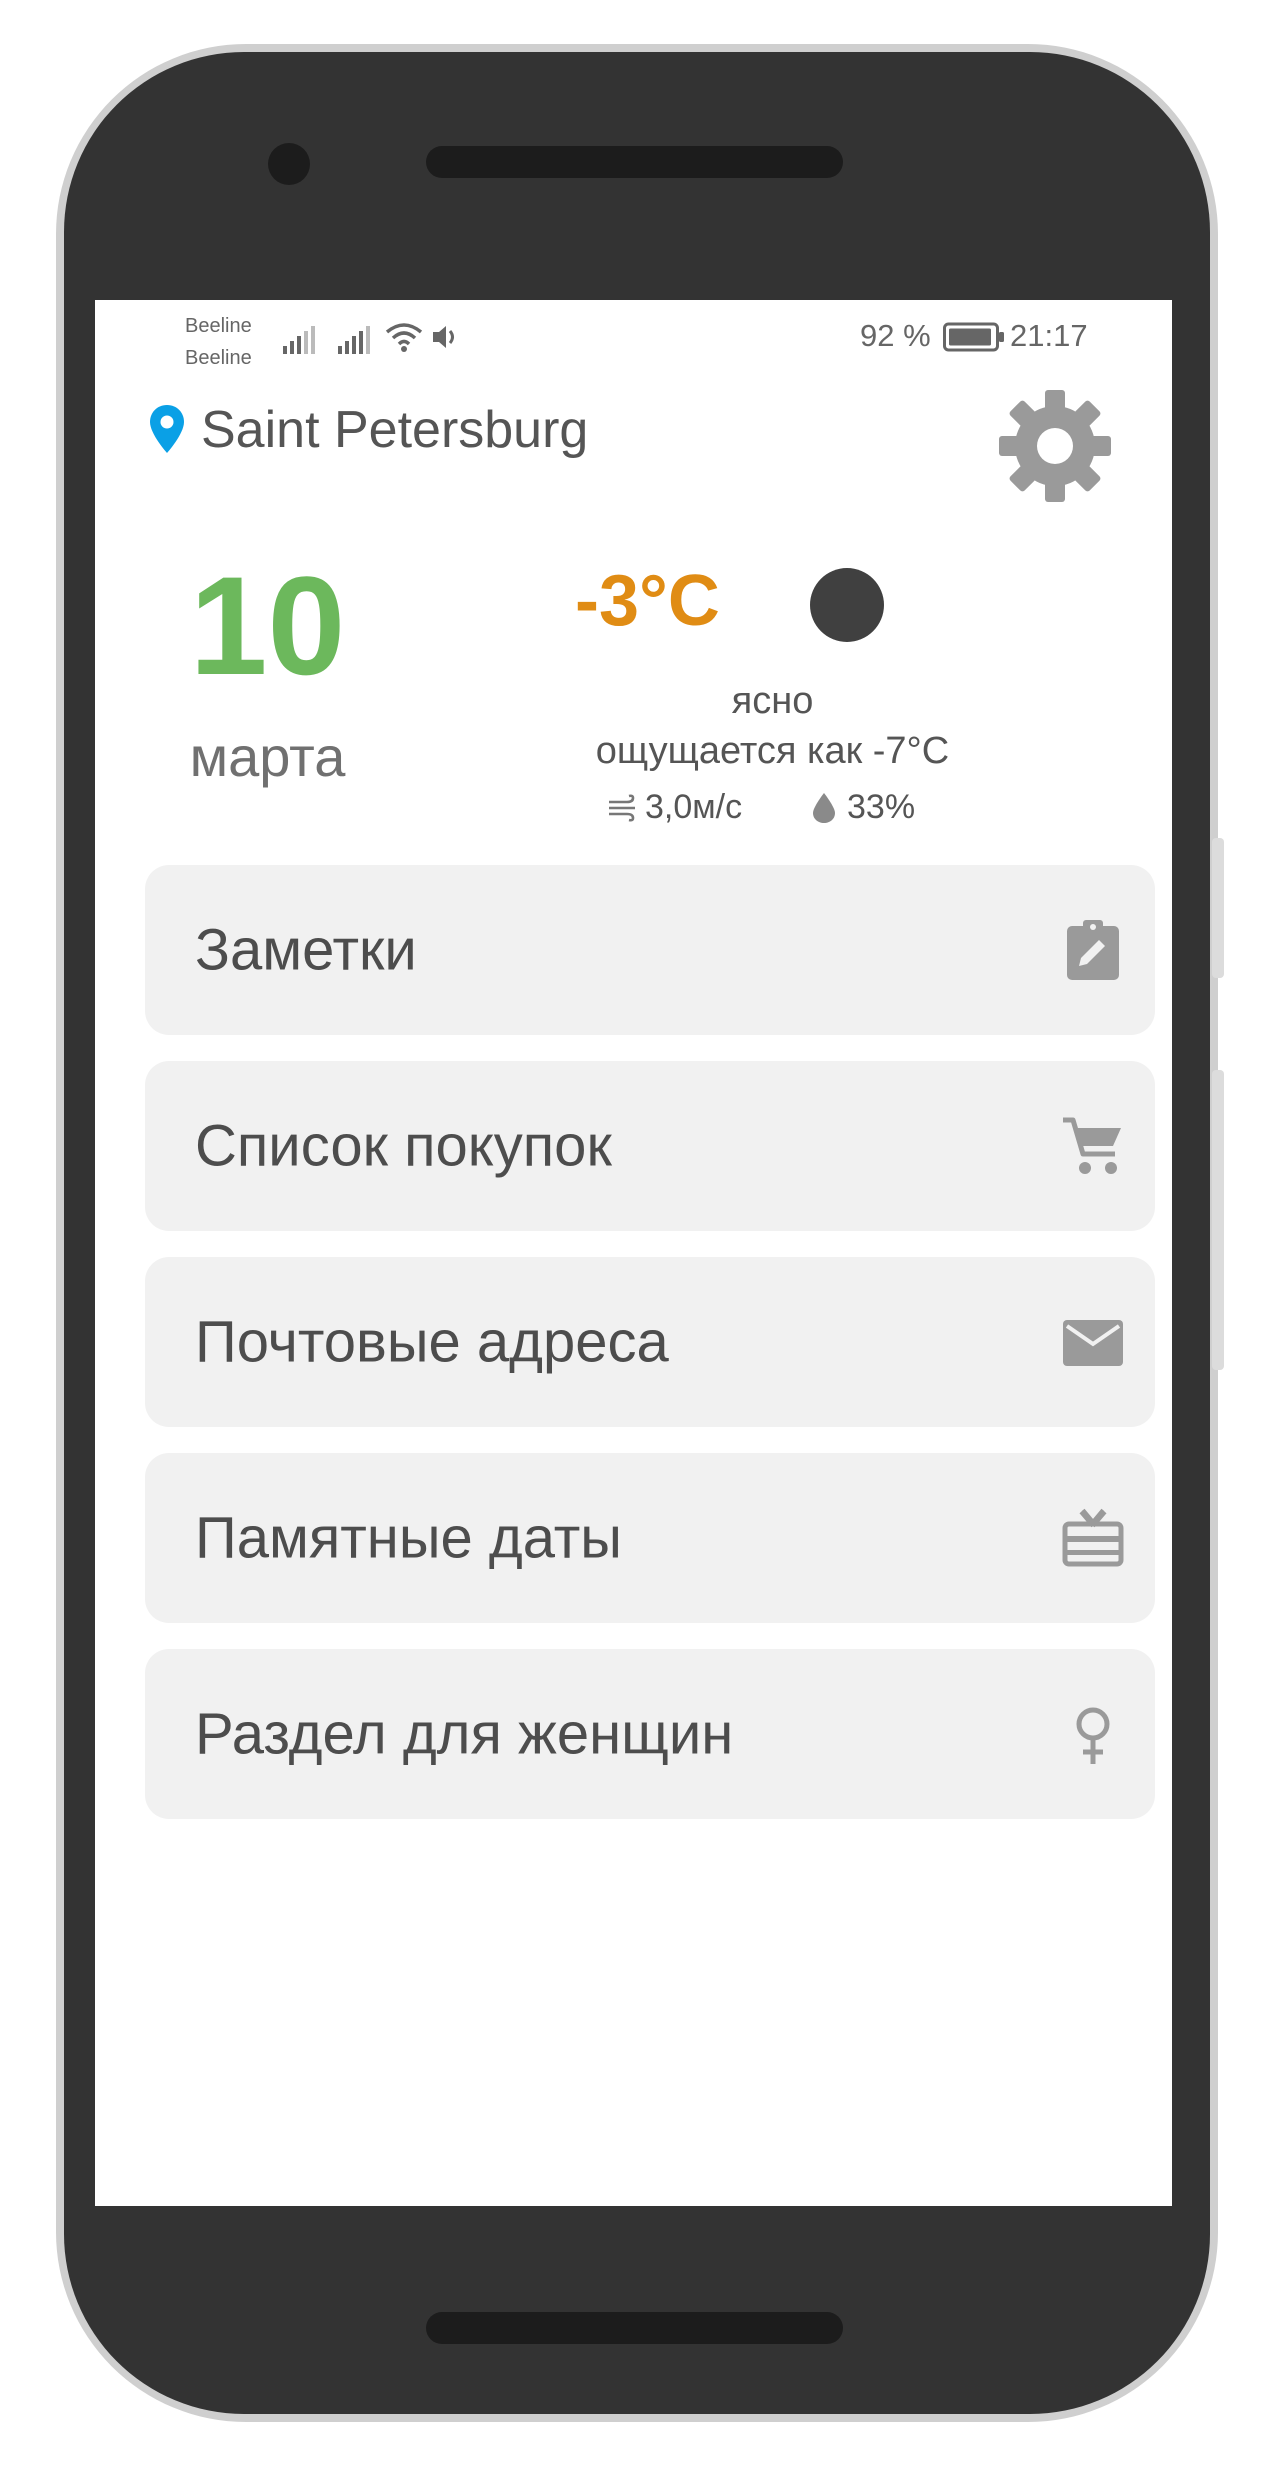  I want to click on moon-icon, so click(847, 605).